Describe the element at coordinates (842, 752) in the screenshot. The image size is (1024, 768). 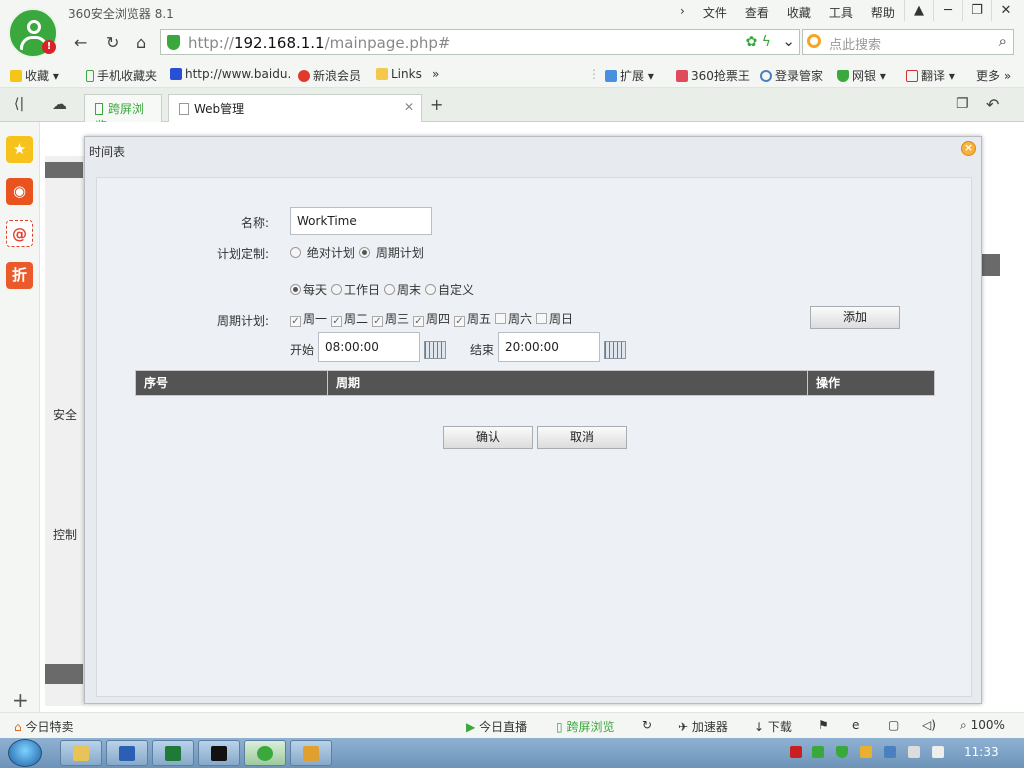
I see `tray-shield-icon` at that location.